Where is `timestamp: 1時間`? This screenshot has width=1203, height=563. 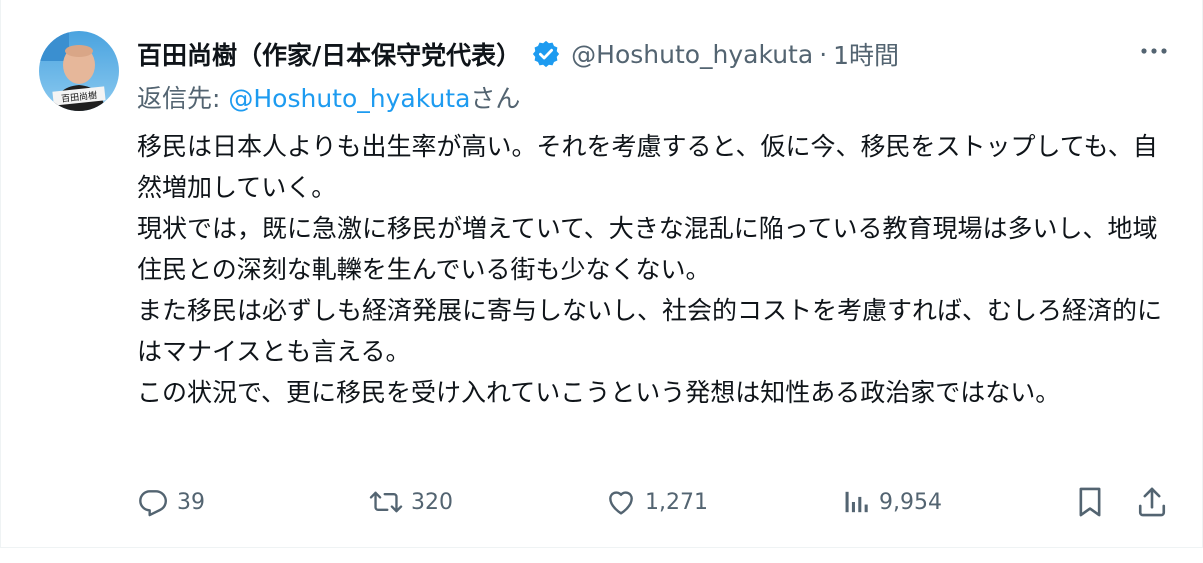
timestamp: 1時間 is located at coordinates (866, 54).